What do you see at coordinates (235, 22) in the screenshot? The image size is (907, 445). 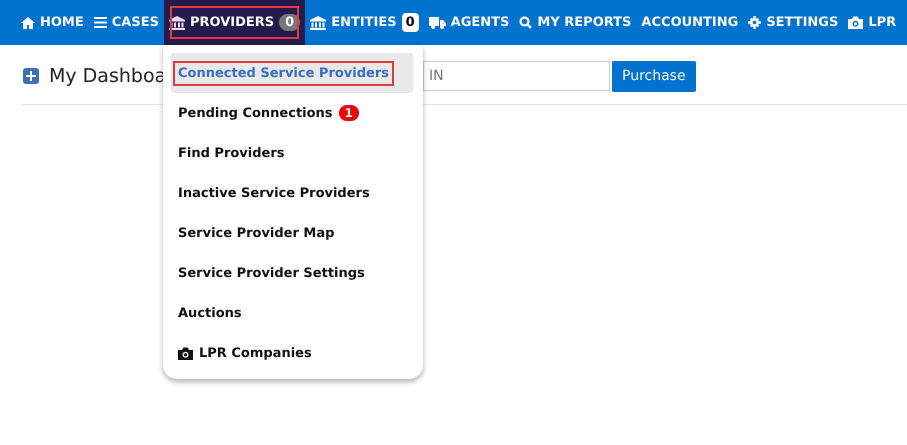 I see `nav-tab: PROVIDERS 0` at bounding box center [235, 22].